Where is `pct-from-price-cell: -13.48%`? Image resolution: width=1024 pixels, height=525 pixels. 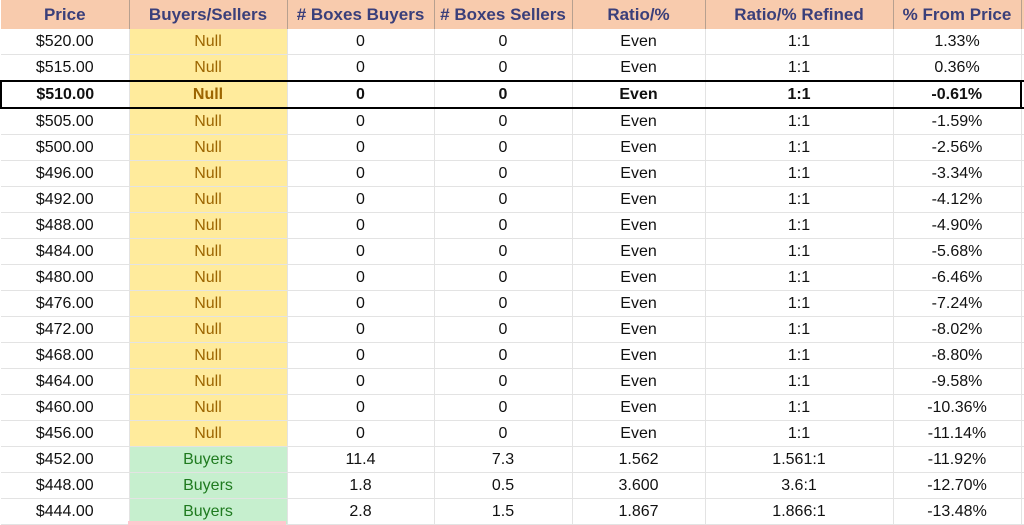 pct-from-price-cell: -13.48% is located at coordinates (957, 511).